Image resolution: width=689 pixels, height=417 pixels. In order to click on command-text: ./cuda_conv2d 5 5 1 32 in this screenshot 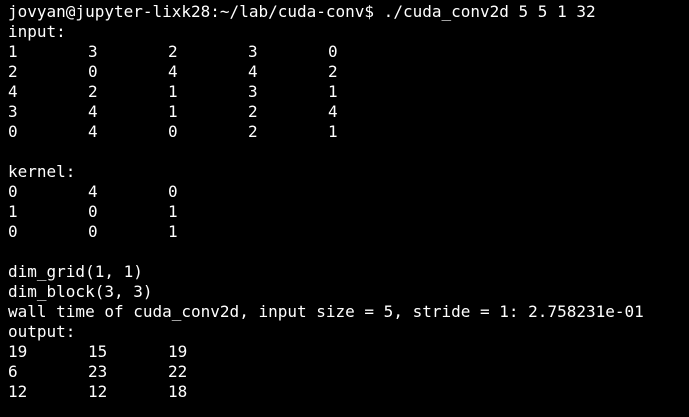, I will do `click(485, 11)`.